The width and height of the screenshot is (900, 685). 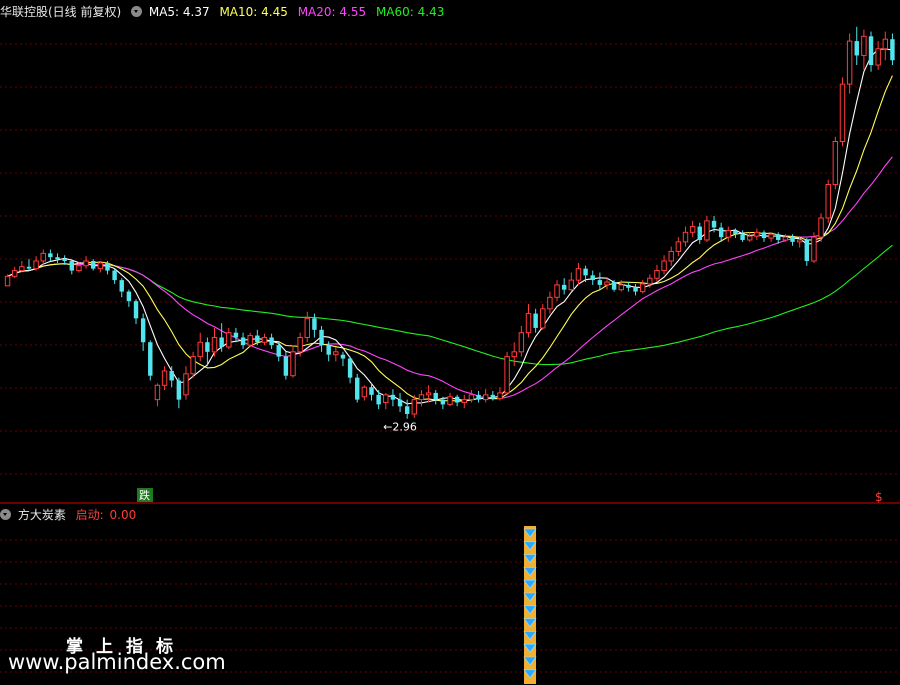 What do you see at coordinates (137, 11) in the screenshot?
I see `settings-toggle-icon` at bounding box center [137, 11].